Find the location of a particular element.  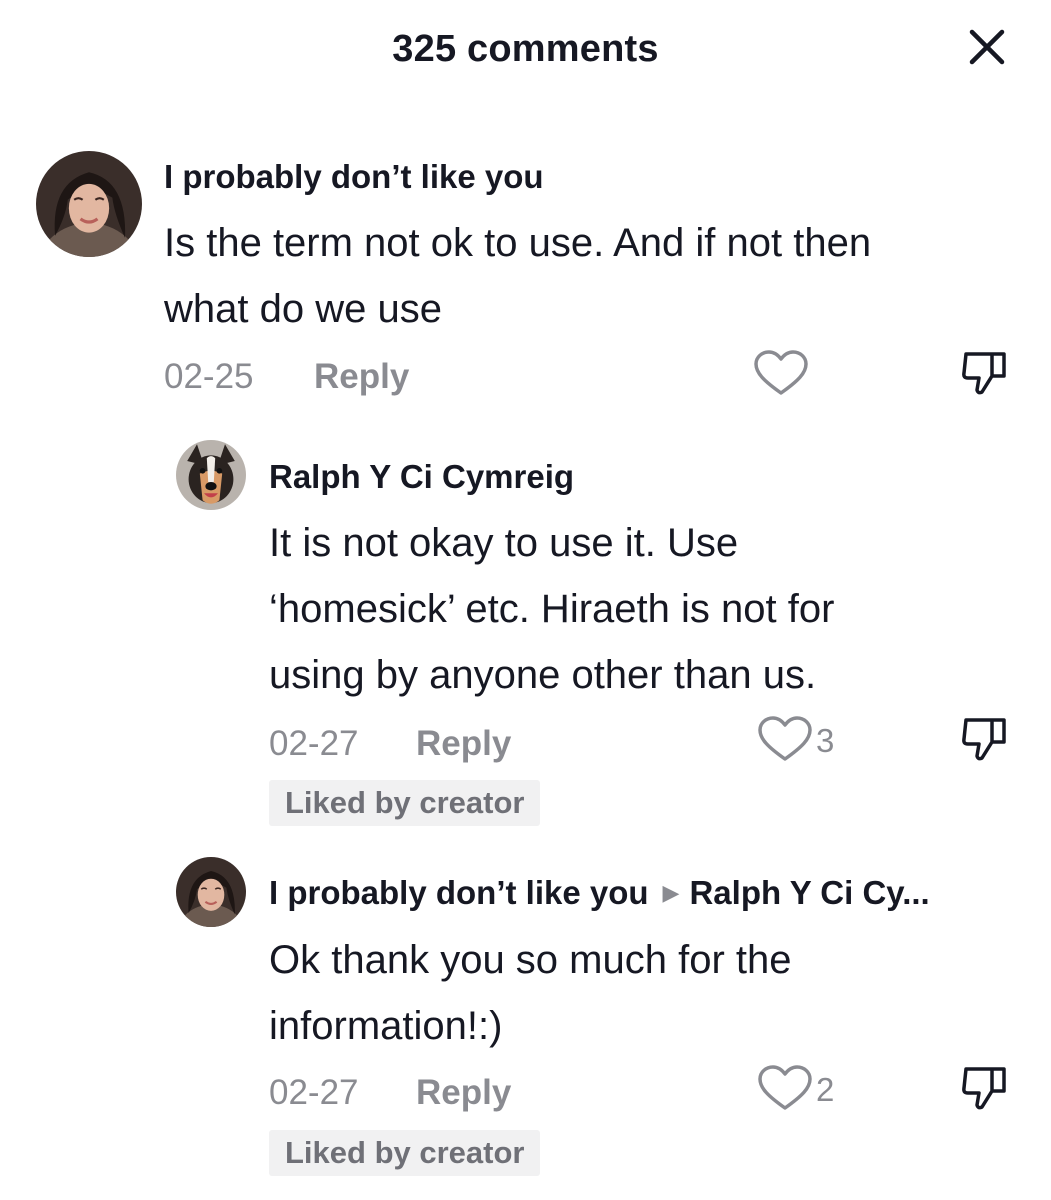

comment-text-line: what do we use is located at coordinates (303, 309).